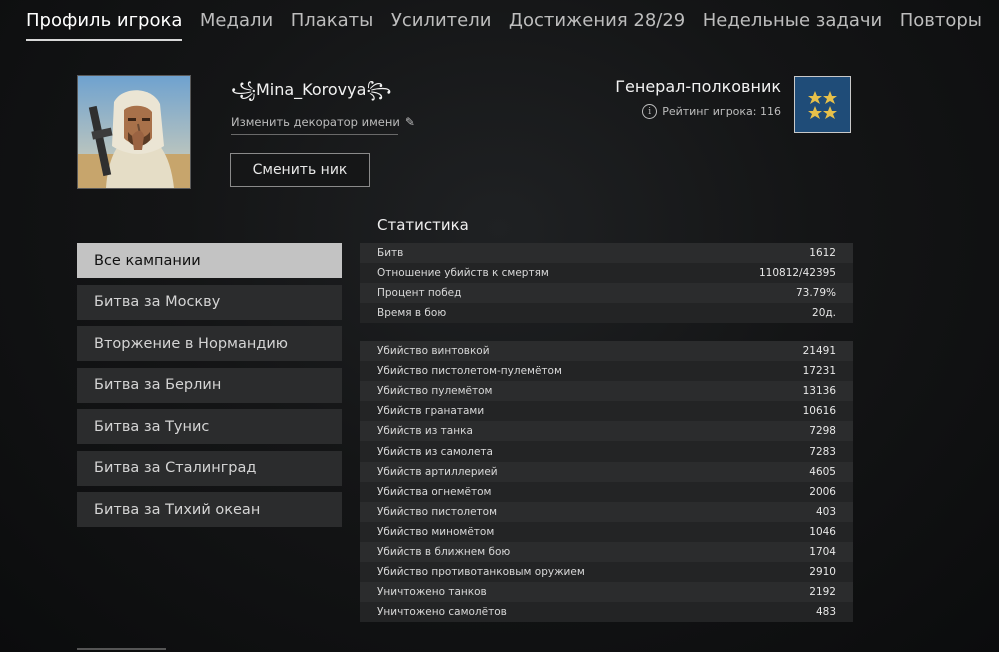  Describe the element at coordinates (315, 122) in the screenshot. I see `decorator-link-label: Изменить декоратор имени` at that location.